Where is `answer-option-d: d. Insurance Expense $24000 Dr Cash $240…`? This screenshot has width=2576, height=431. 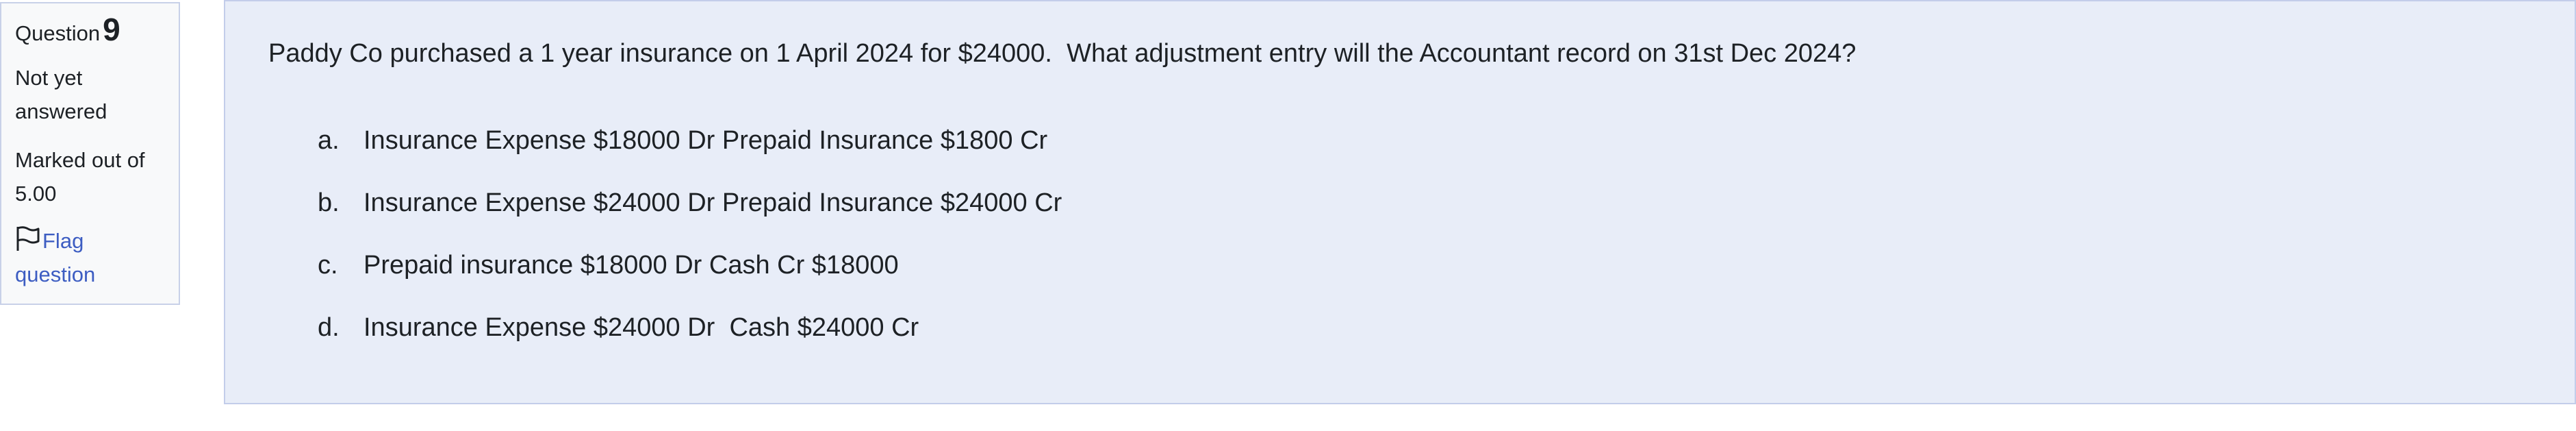
answer-option-d: d. Insurance Expense $24000 Dr Cash $240… is located at coordinates (690, 327).